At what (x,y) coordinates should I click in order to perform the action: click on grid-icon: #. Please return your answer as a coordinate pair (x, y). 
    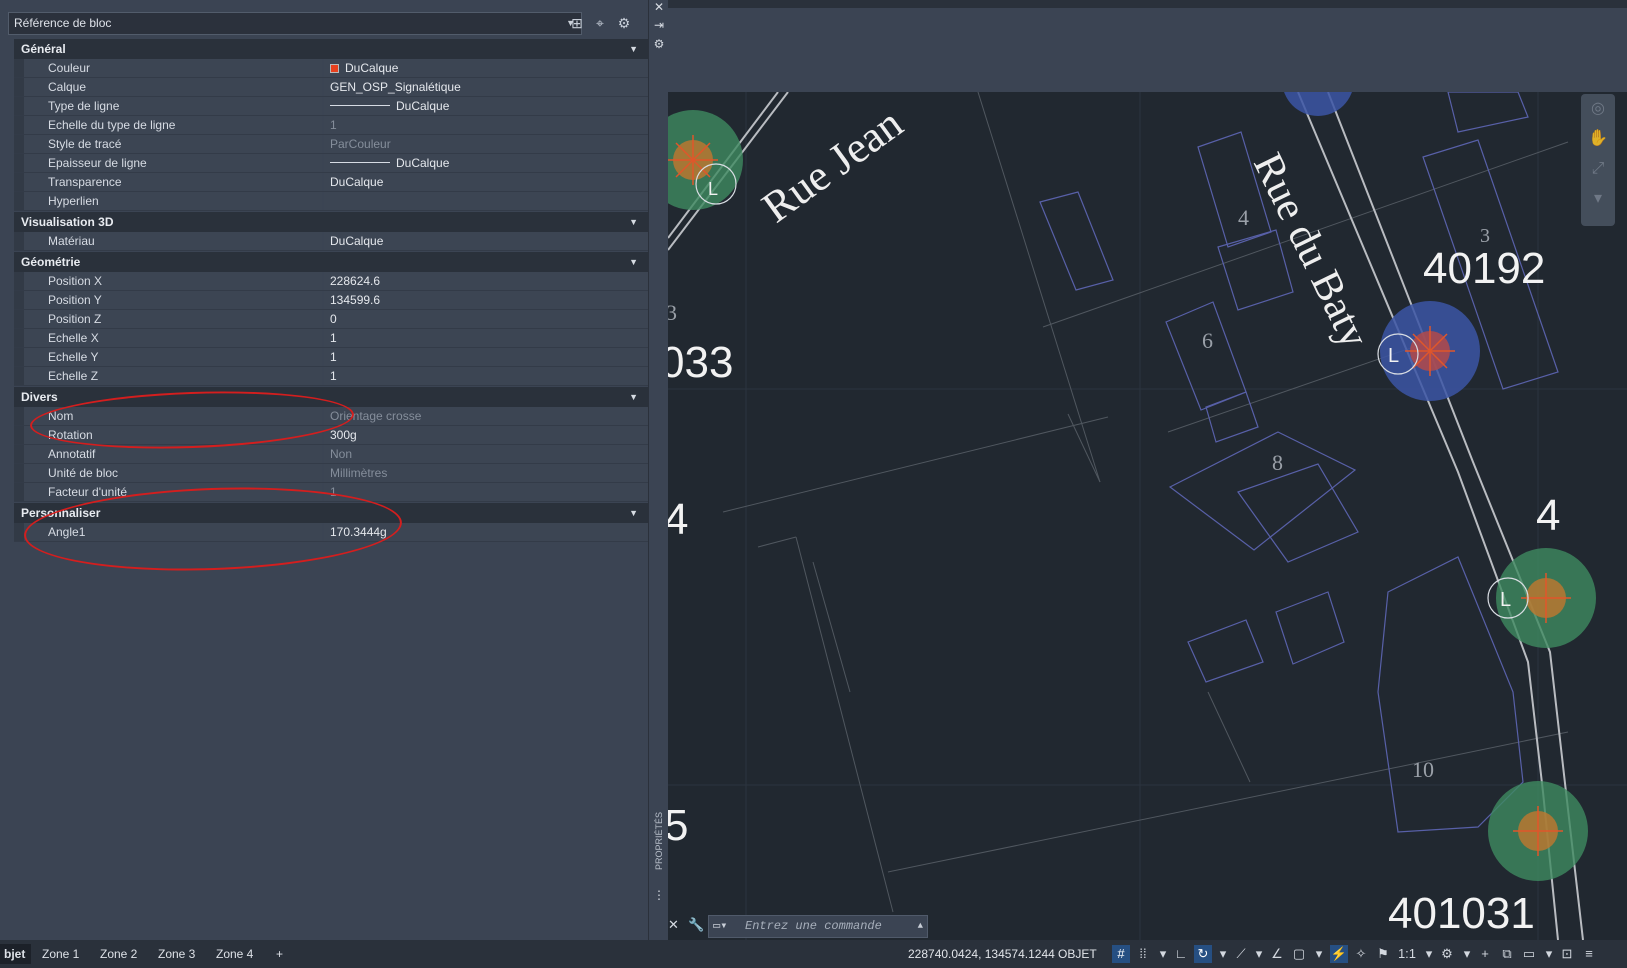
    Looking at the image, I should click on (1121, 954).